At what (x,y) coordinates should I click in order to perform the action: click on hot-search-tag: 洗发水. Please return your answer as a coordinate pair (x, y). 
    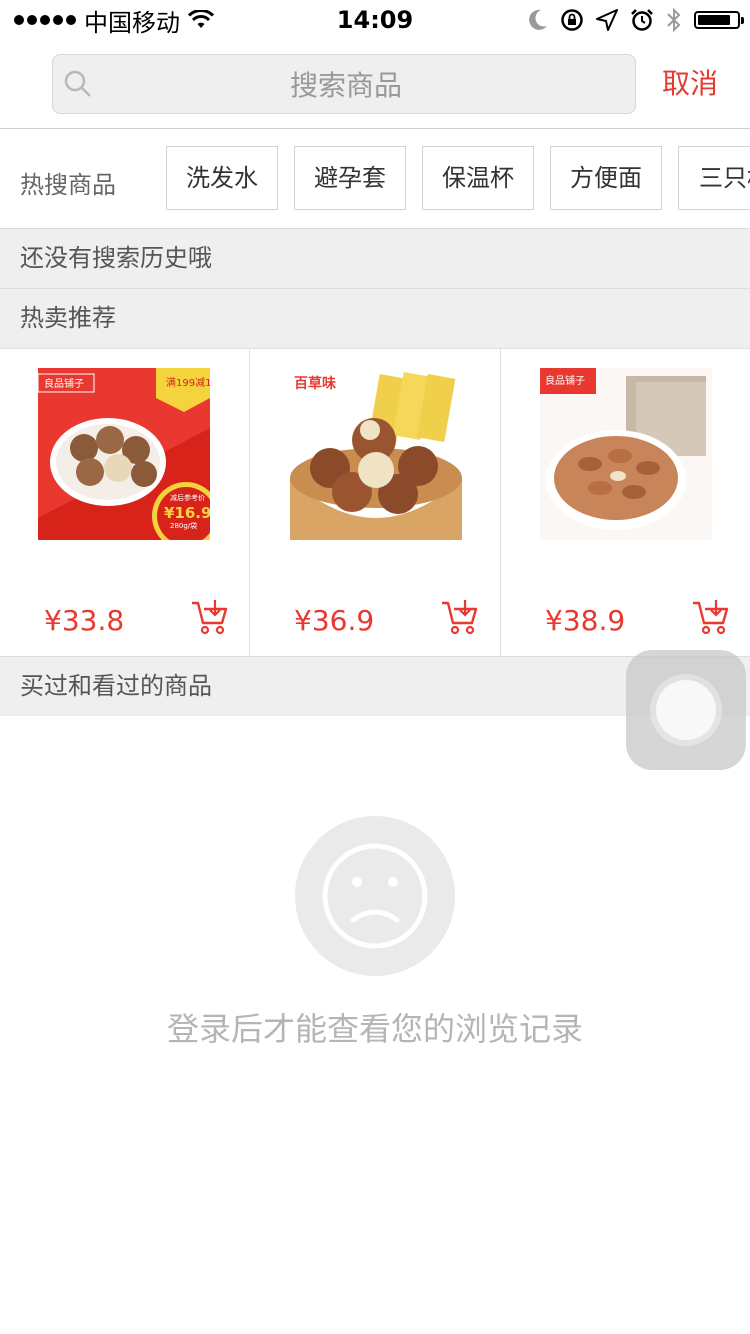
    Looking at the image, I should click on (222, 178).